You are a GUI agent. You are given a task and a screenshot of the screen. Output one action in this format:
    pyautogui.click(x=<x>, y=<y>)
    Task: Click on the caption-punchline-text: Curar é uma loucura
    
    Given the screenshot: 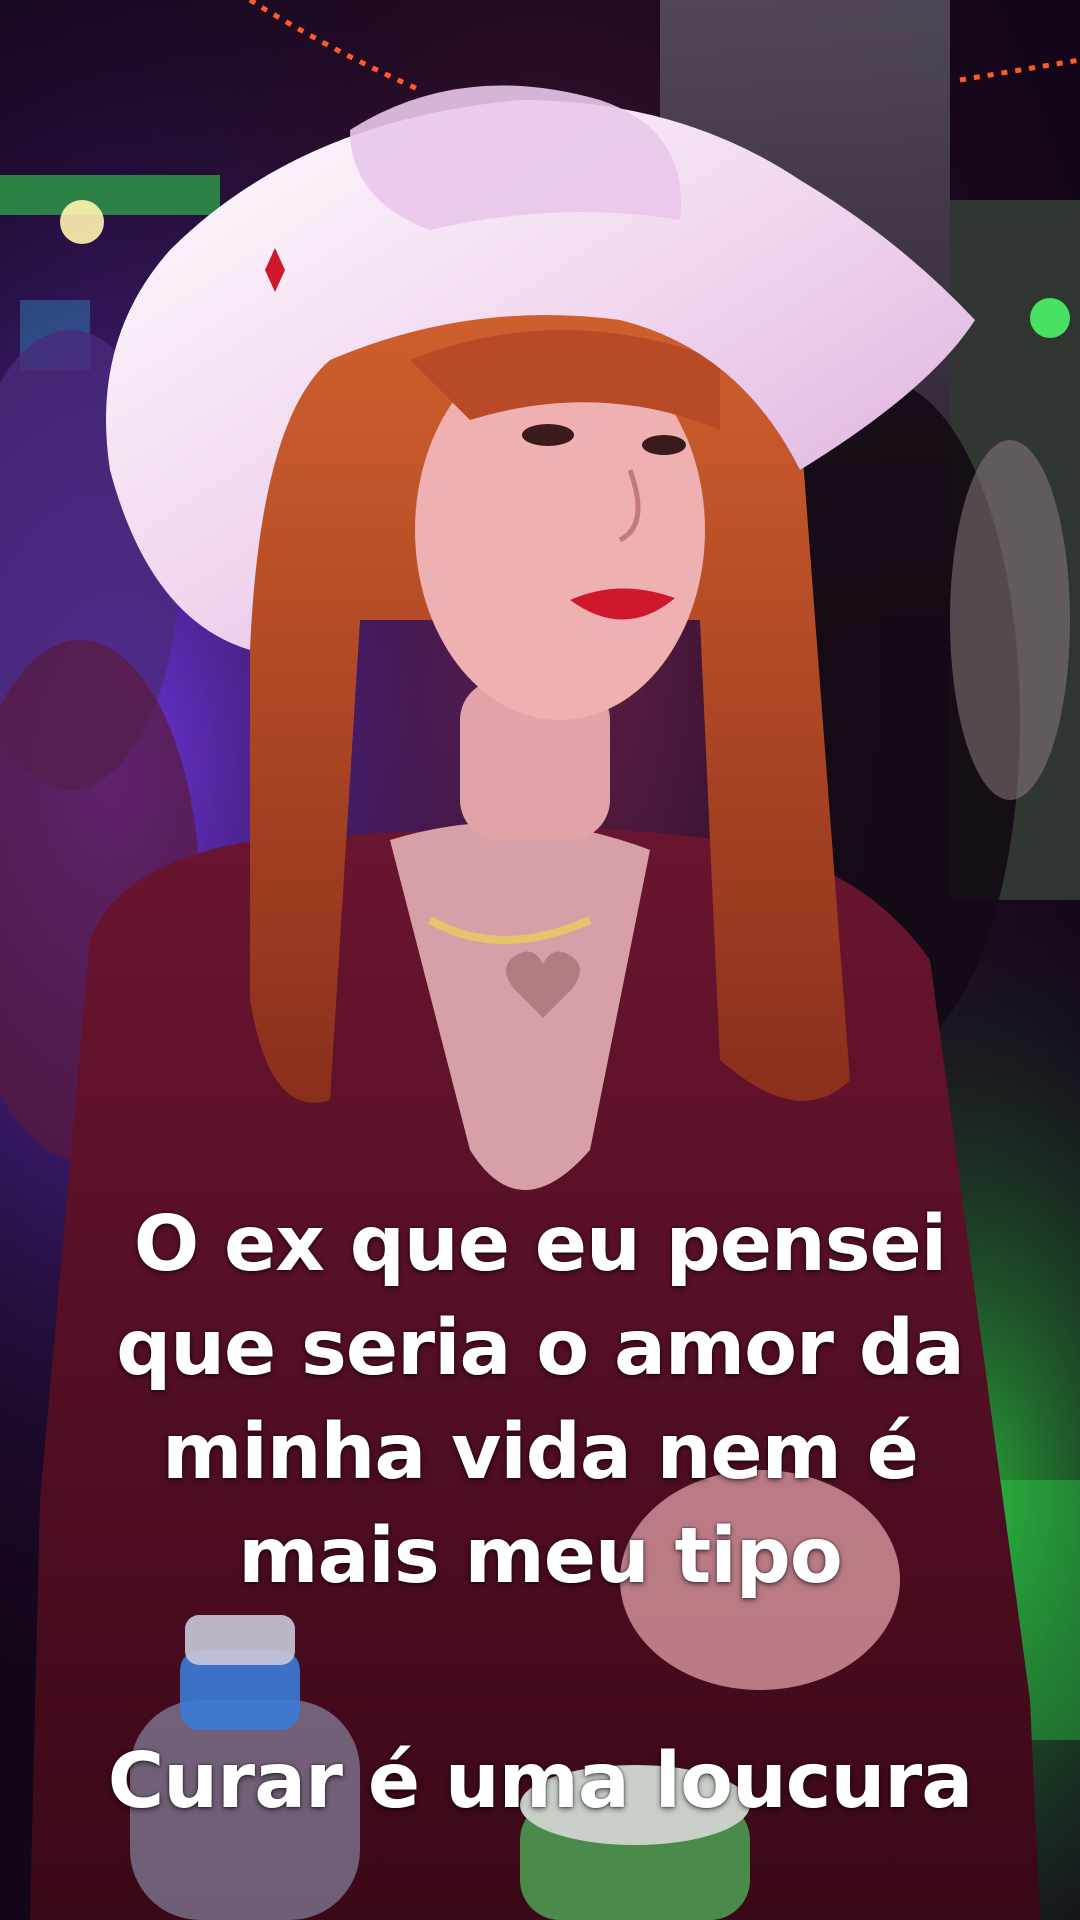 What is the action you would take?
    pyautogui.click(x=540, y=1781)
    